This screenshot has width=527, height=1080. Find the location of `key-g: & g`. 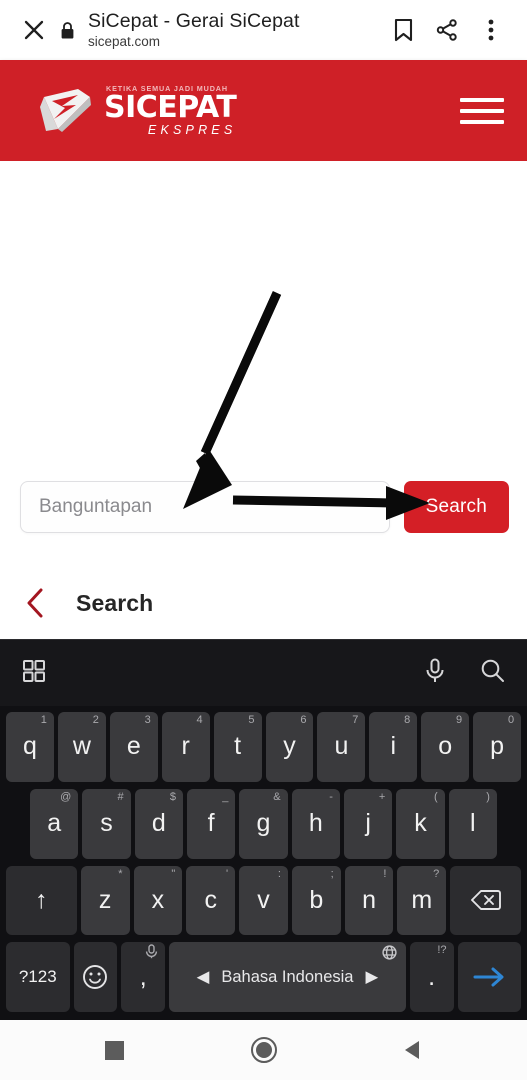

key-g: & g is located at coordinates (263, 823).